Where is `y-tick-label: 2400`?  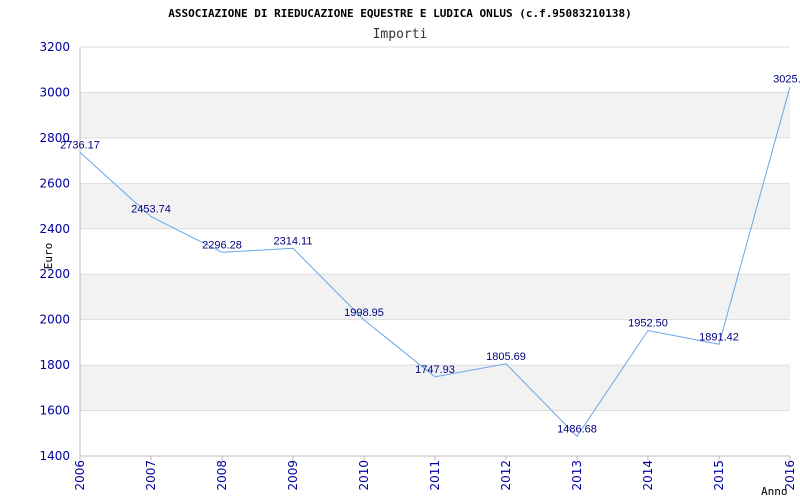
y-tick-label: 2400 is located at coordinates (54, 229).